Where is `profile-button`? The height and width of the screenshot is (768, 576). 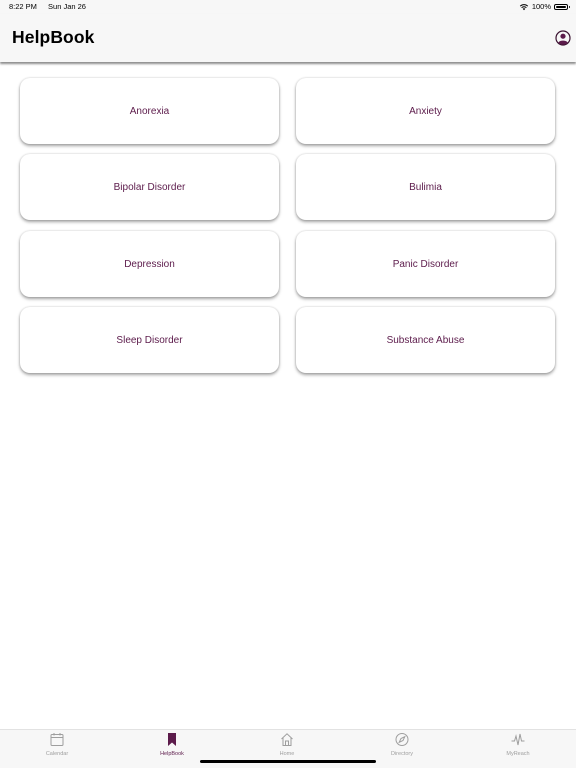 profile-button is located at coordinates (563, 38).